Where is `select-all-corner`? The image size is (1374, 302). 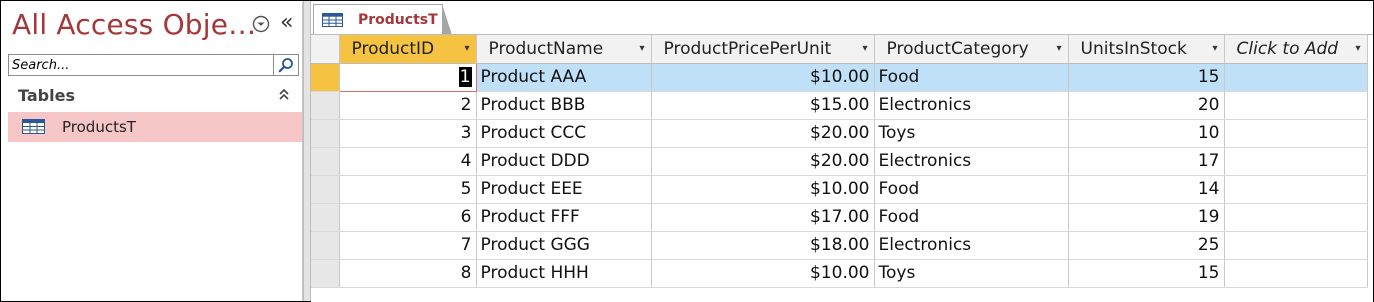
select-all-corner is located at coordinates (325, 49).